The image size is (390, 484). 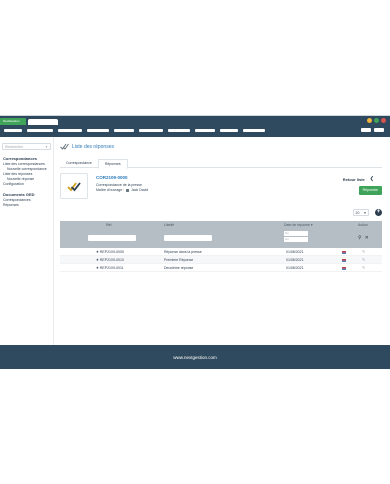 I want to click on header-date-label: Date de réponse, so click(x=297, y=225).